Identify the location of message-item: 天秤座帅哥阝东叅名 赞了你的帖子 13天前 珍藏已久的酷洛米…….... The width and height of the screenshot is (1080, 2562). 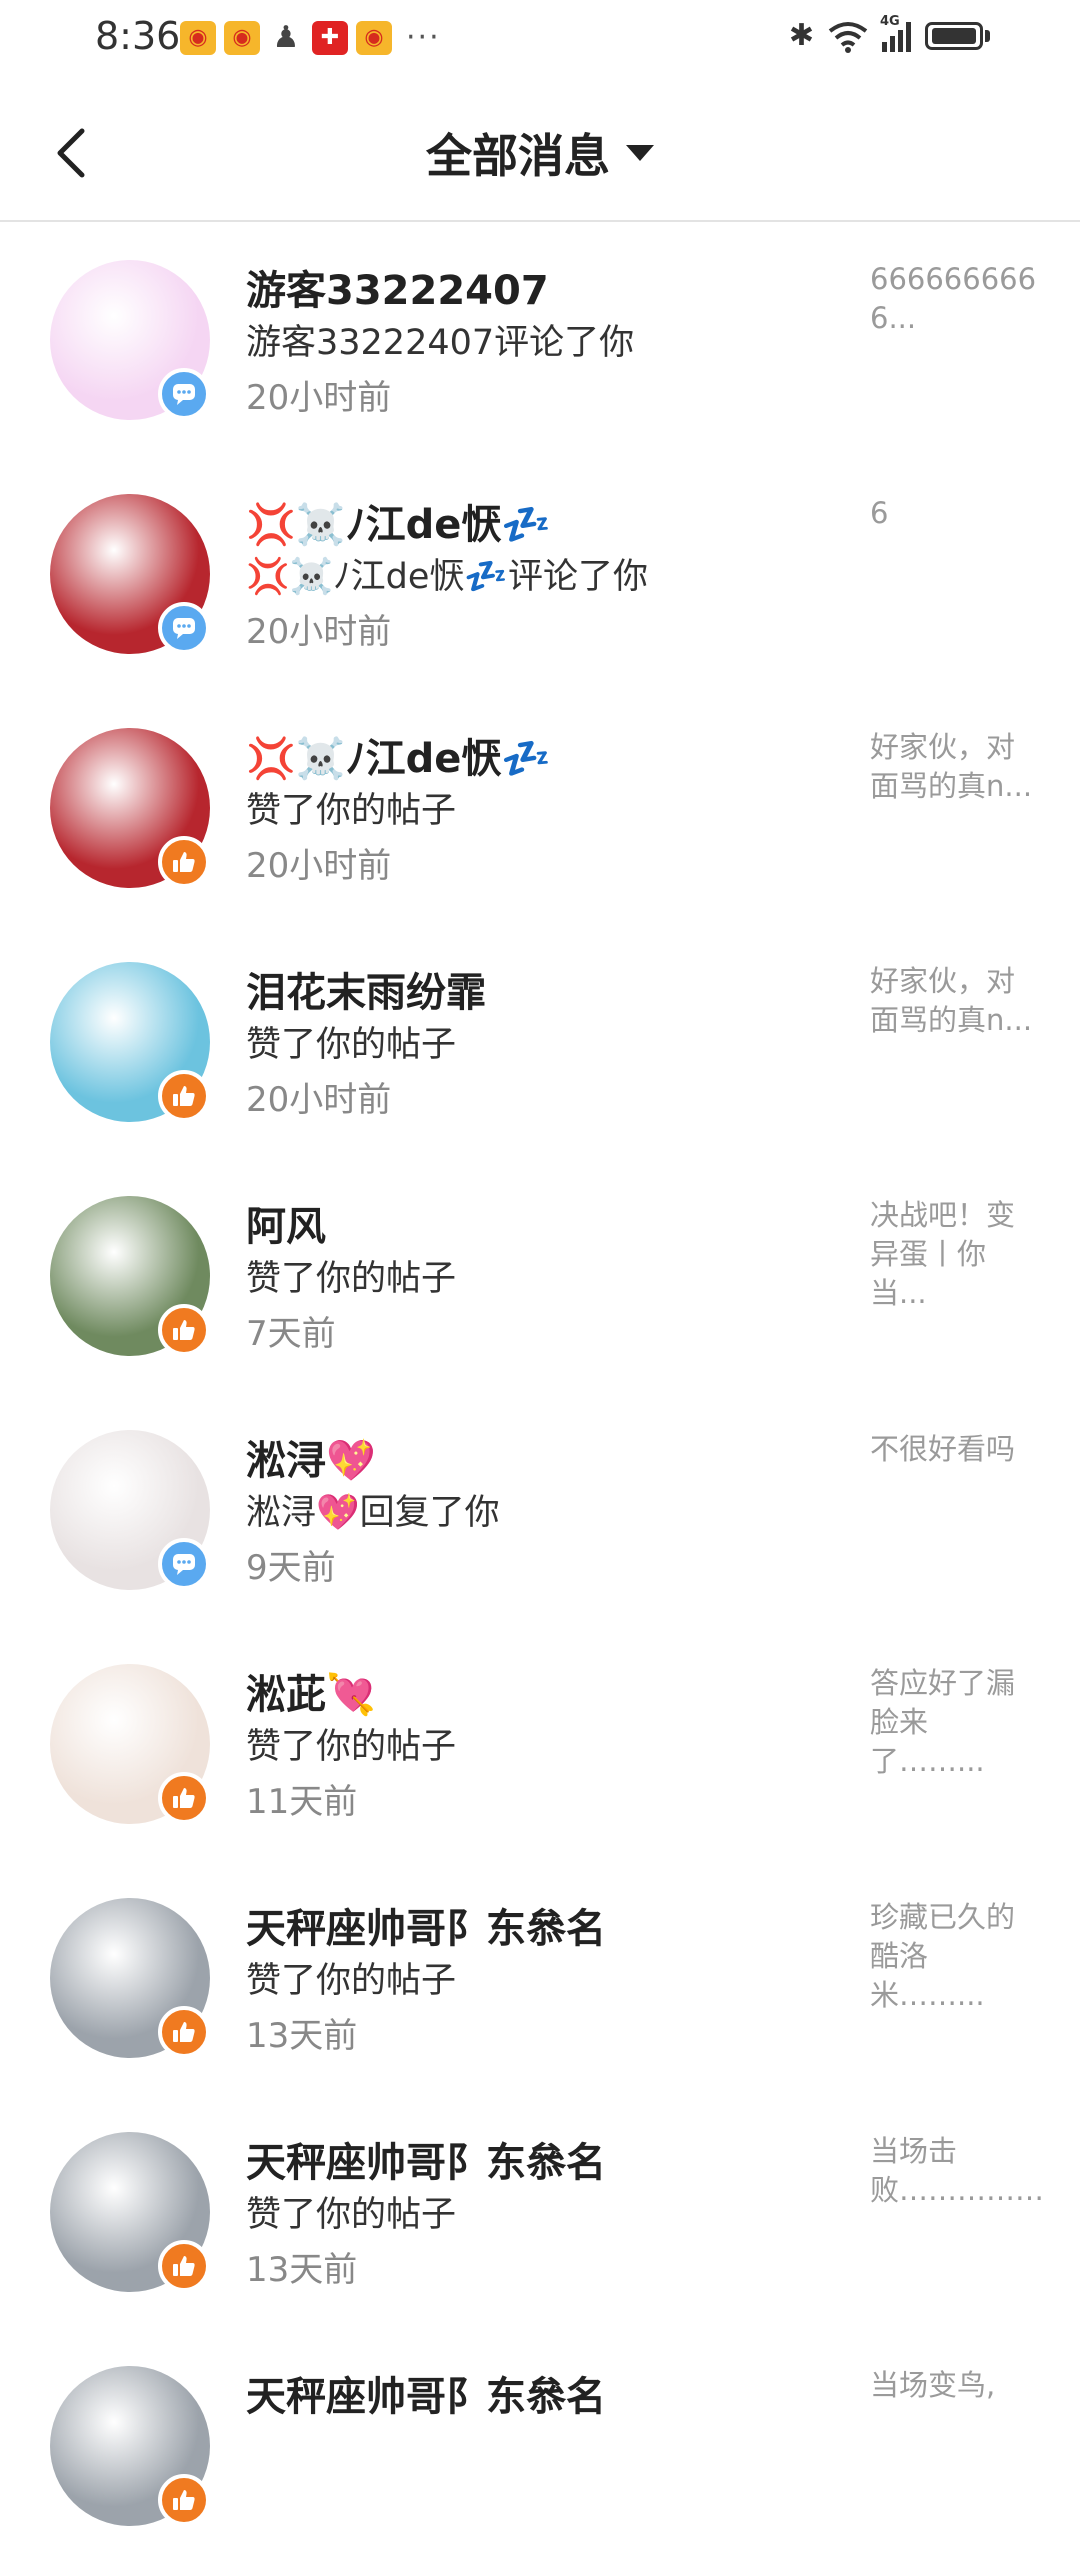
(540, 1977).